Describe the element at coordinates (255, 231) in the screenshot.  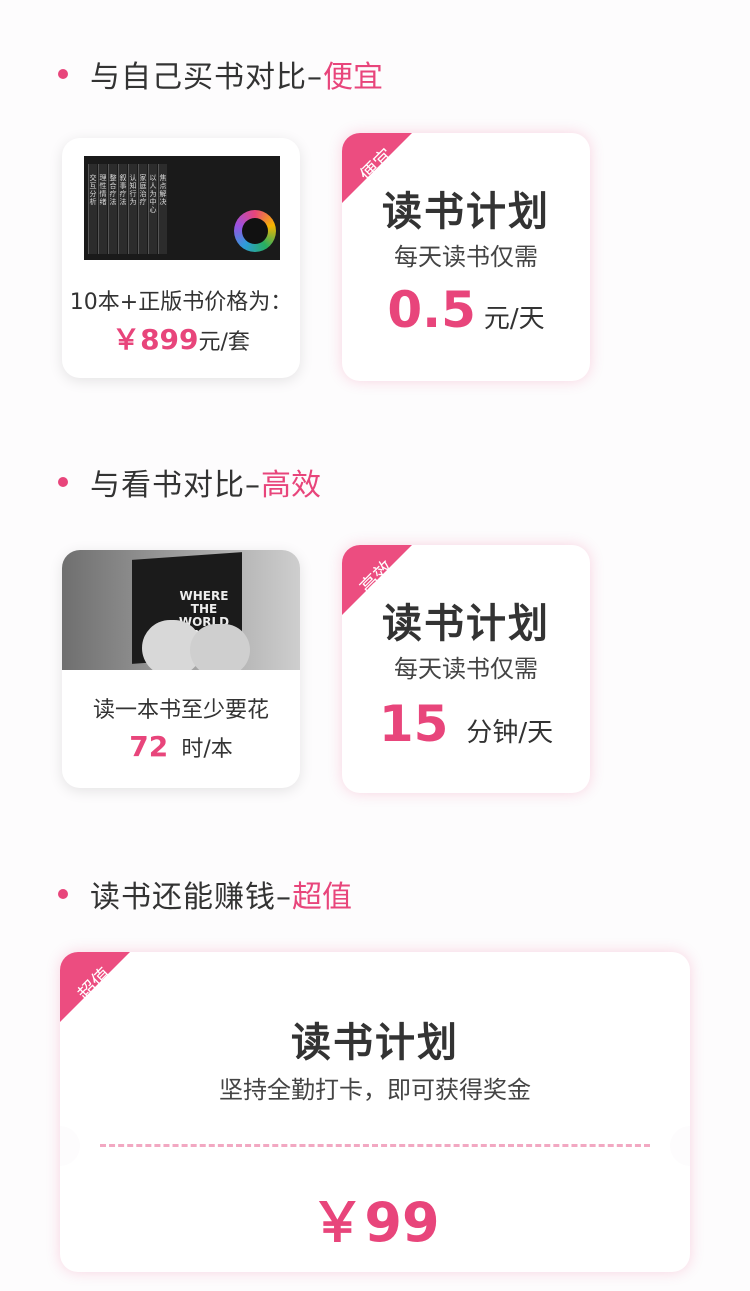
I see `circle-logo-icon` at that location.